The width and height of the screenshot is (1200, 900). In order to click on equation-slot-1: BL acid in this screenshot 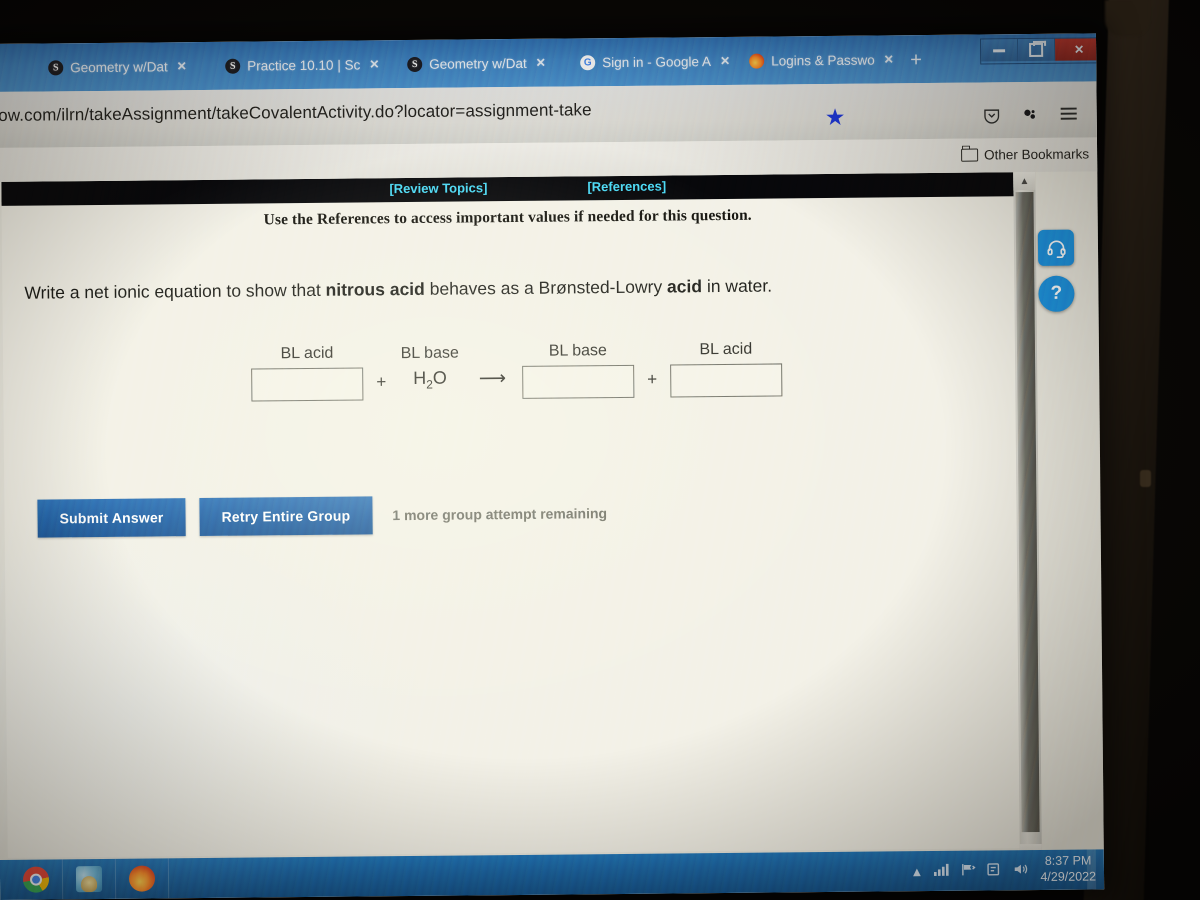, I will do `click(307, 373)`.